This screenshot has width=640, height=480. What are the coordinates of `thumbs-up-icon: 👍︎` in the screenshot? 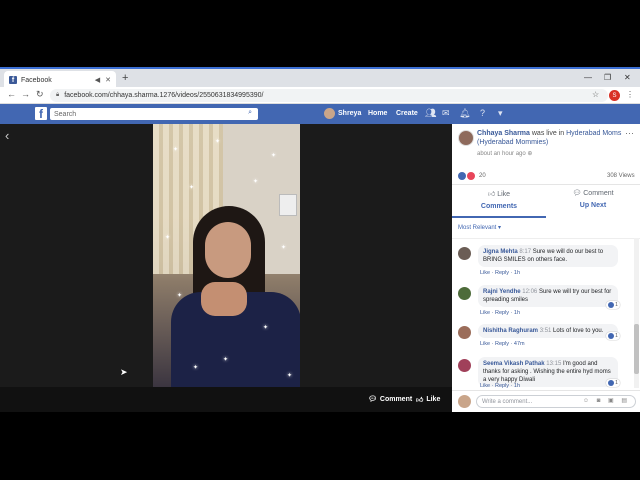 It's located at (491, 194).